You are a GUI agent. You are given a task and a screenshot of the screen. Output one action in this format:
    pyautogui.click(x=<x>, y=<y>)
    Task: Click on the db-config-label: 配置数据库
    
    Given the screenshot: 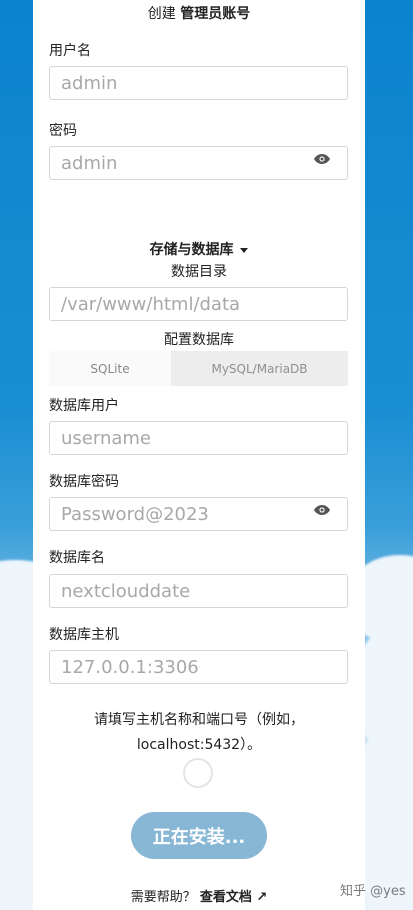 What is the action you would take?
    pyautogui.click(x=199, y=340)
    